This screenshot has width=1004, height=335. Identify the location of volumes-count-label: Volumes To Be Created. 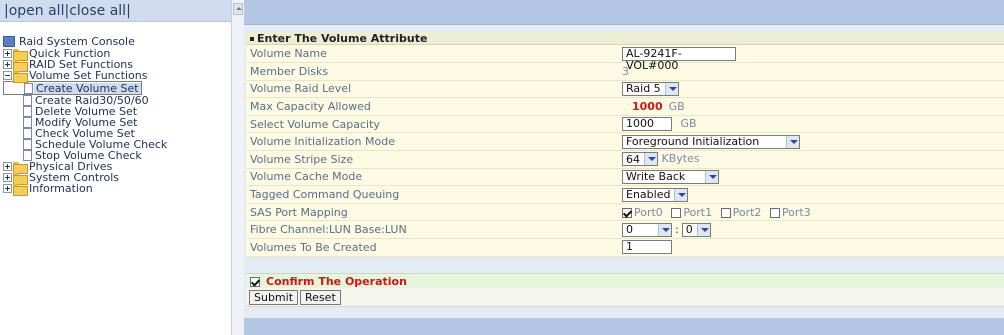
(432, 247).